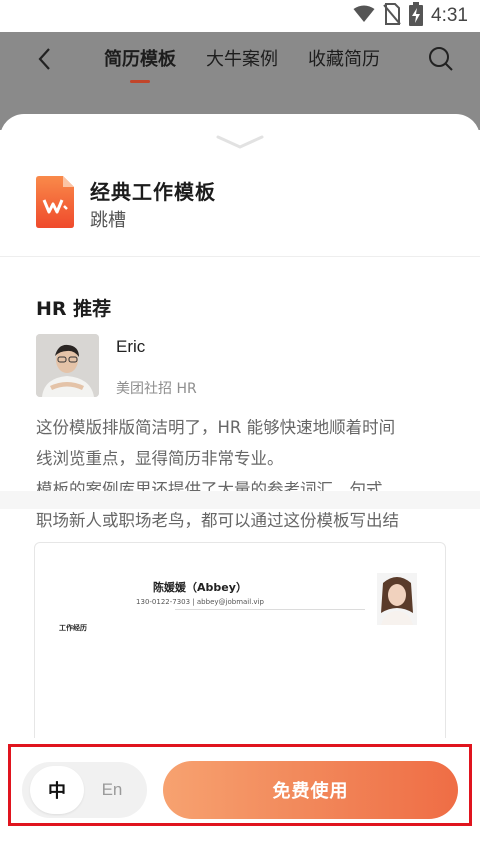 Image resolution: width=480 pixels, height=853 pixels. I want to click on template-tag: 跳槽, so click(108, 220).